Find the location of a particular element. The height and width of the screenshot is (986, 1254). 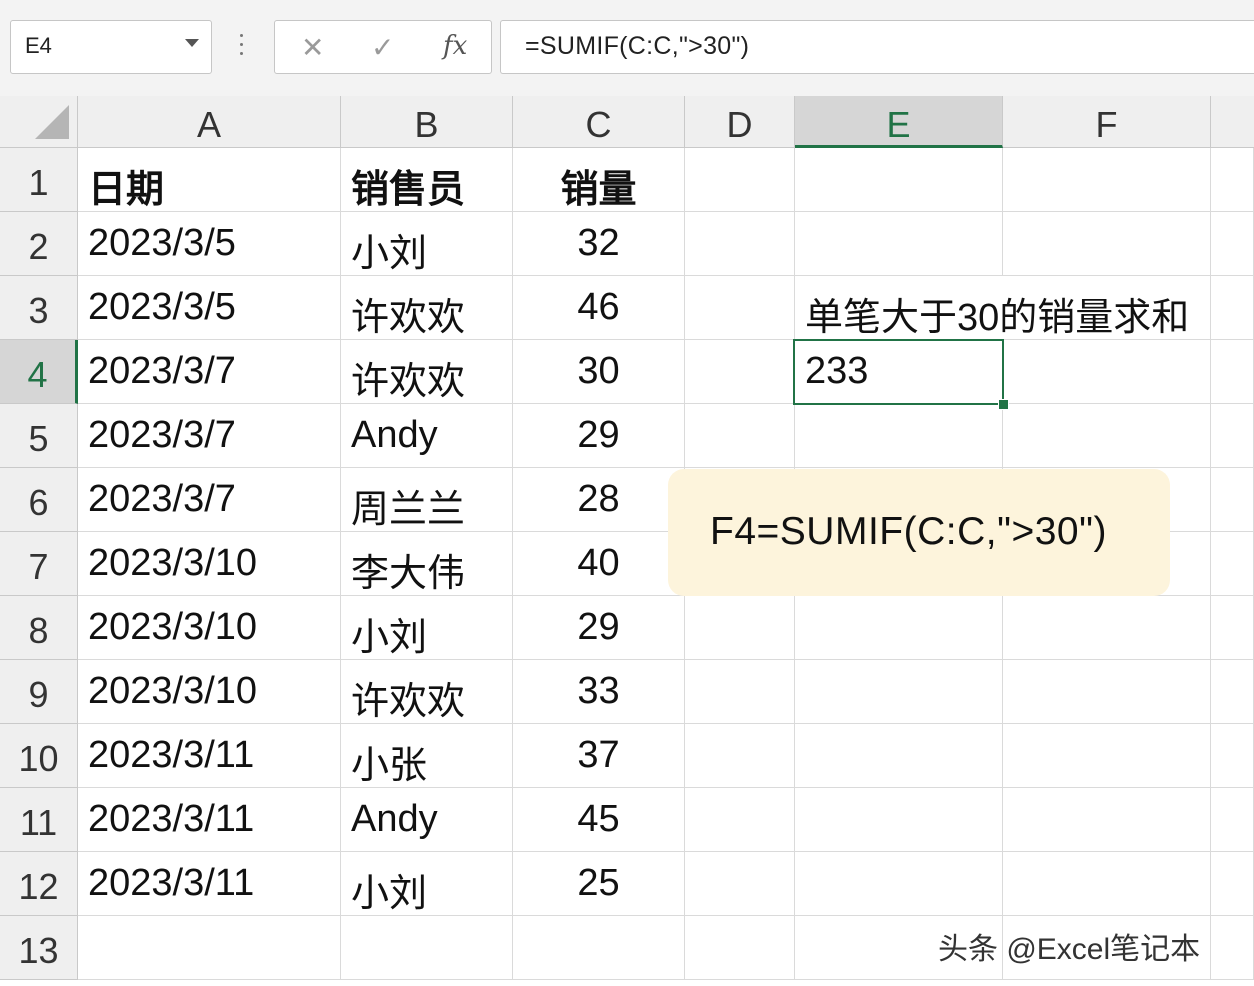

cell-f4 is located at coordinates (1107, 372).